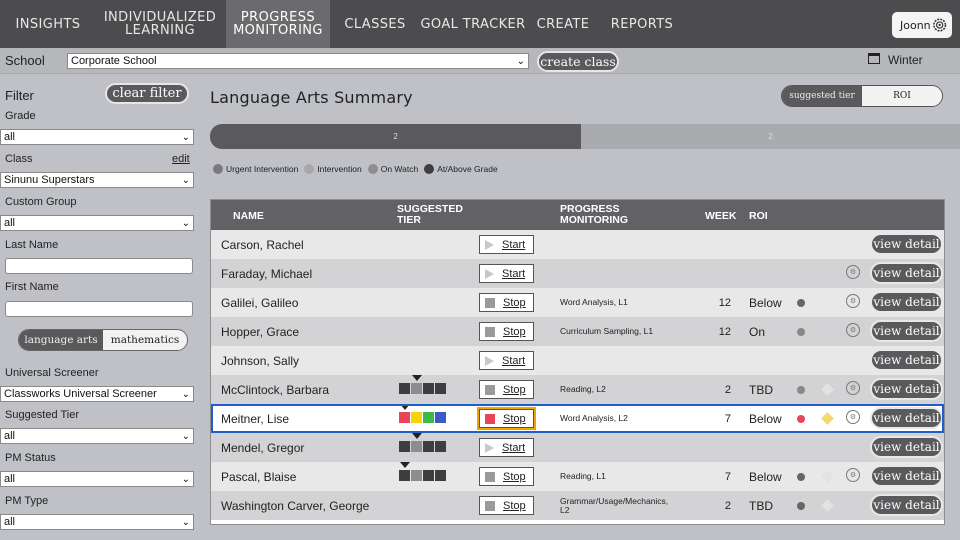 The image size is (960, 540). Describe the element at coordinates (874, 58) in the screenshot. I see `calendar-icon` at that location.